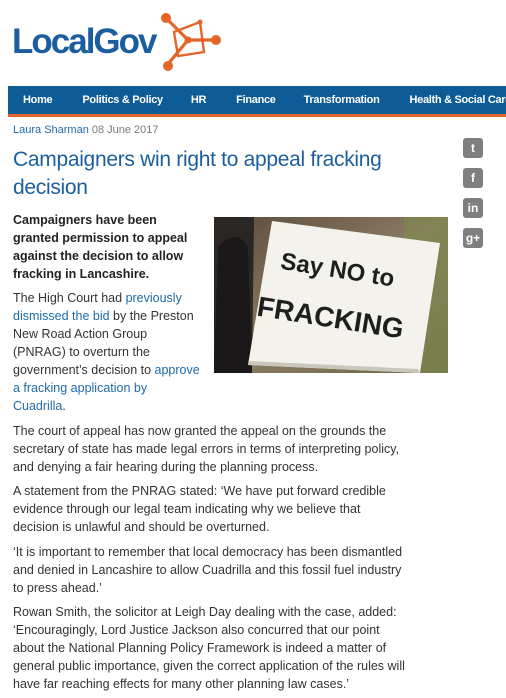  Describe the element at coordinates (473, 148) in the screenshot. I see `twitter-icon: t` at that location.